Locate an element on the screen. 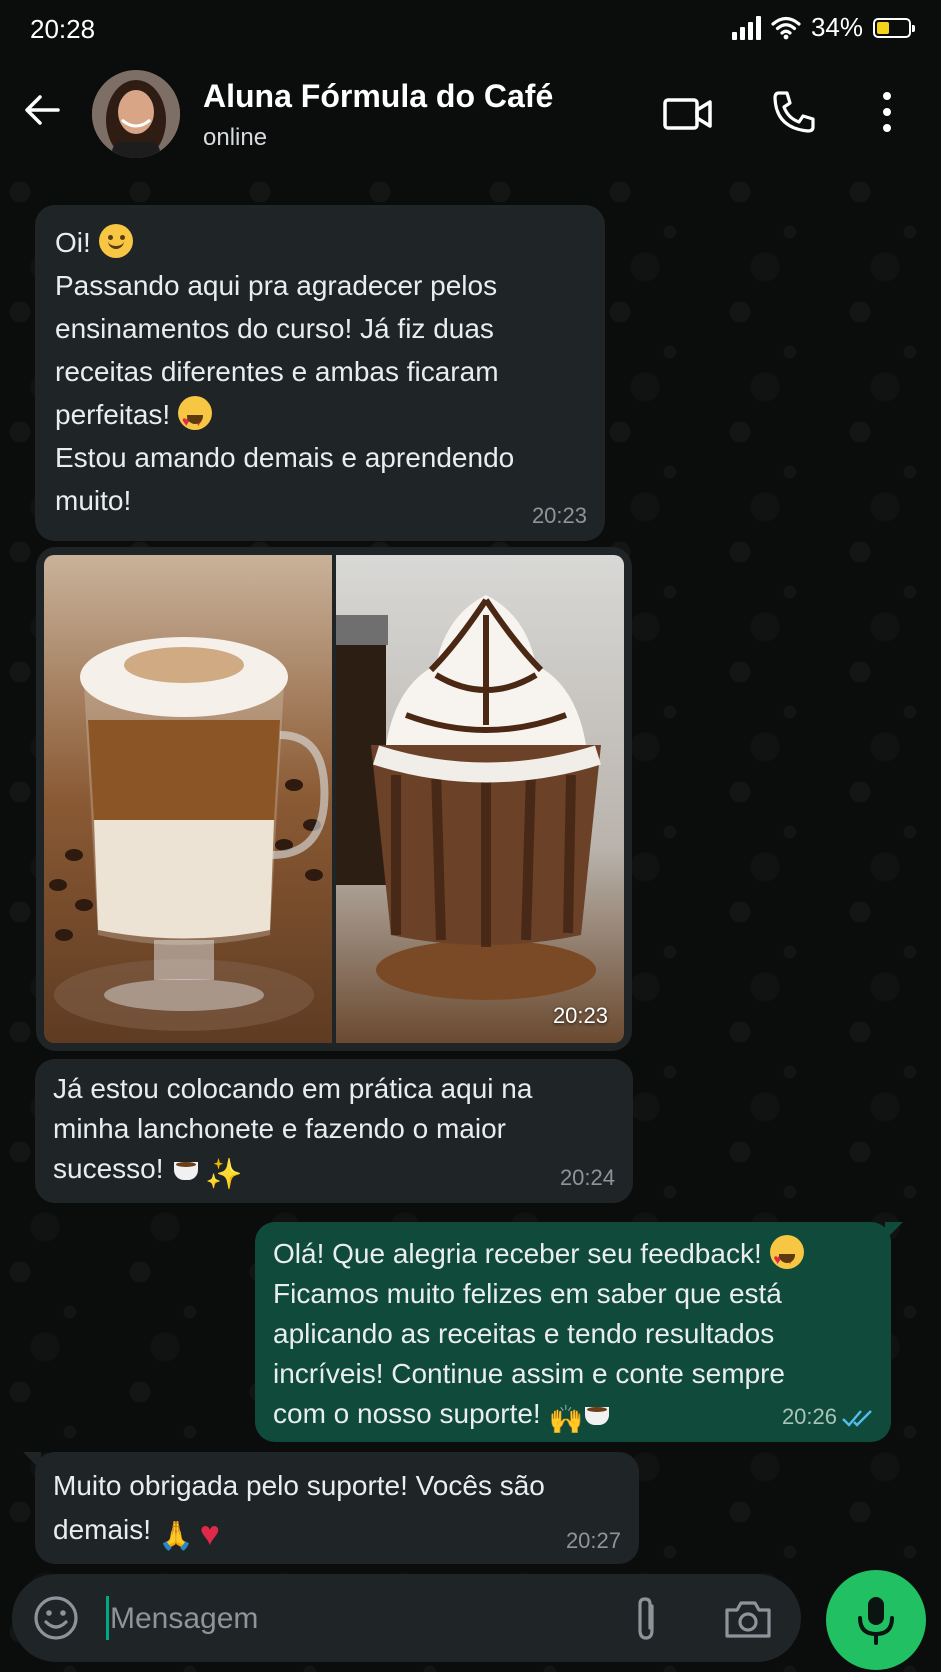  status-time: 20:28 is located at coordinates (63, 29).